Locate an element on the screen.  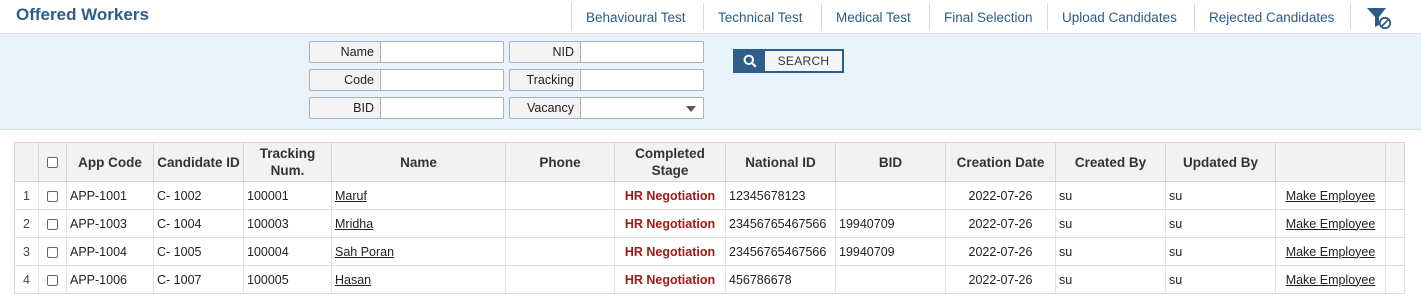
col-scroll-gutter is located at coordinates (1395, 162).